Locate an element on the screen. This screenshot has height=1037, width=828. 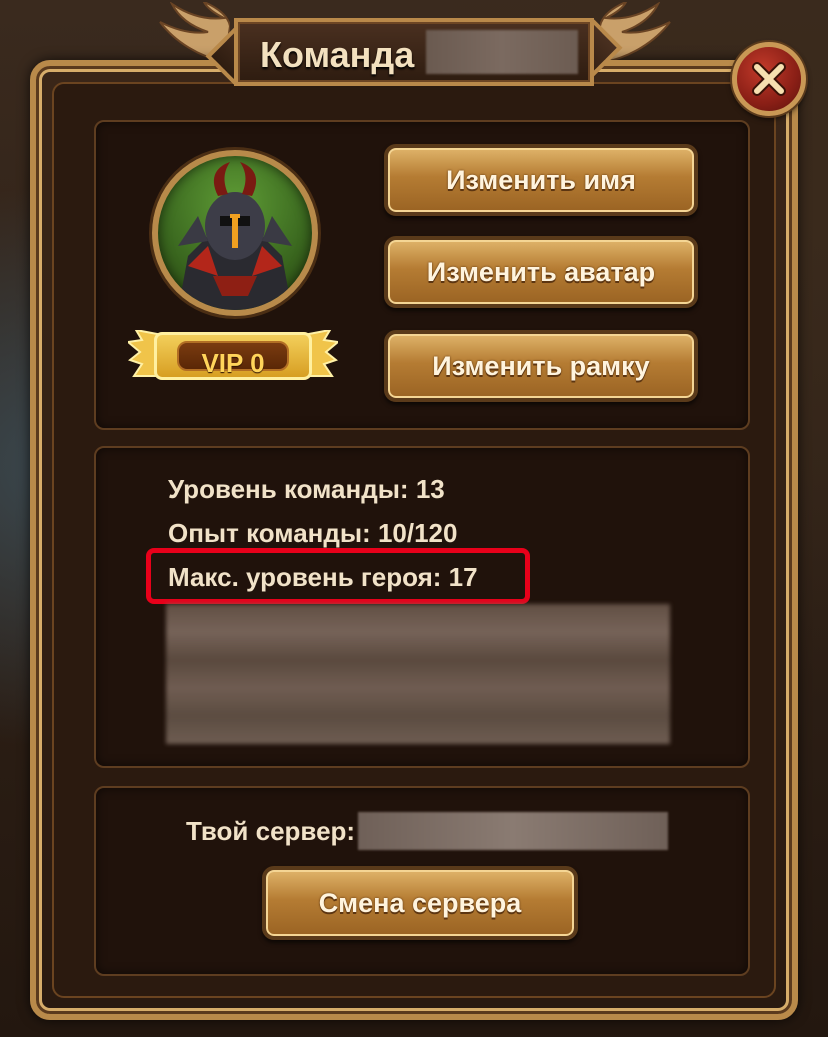
redacted-stats is located at coordinates (418, 674).